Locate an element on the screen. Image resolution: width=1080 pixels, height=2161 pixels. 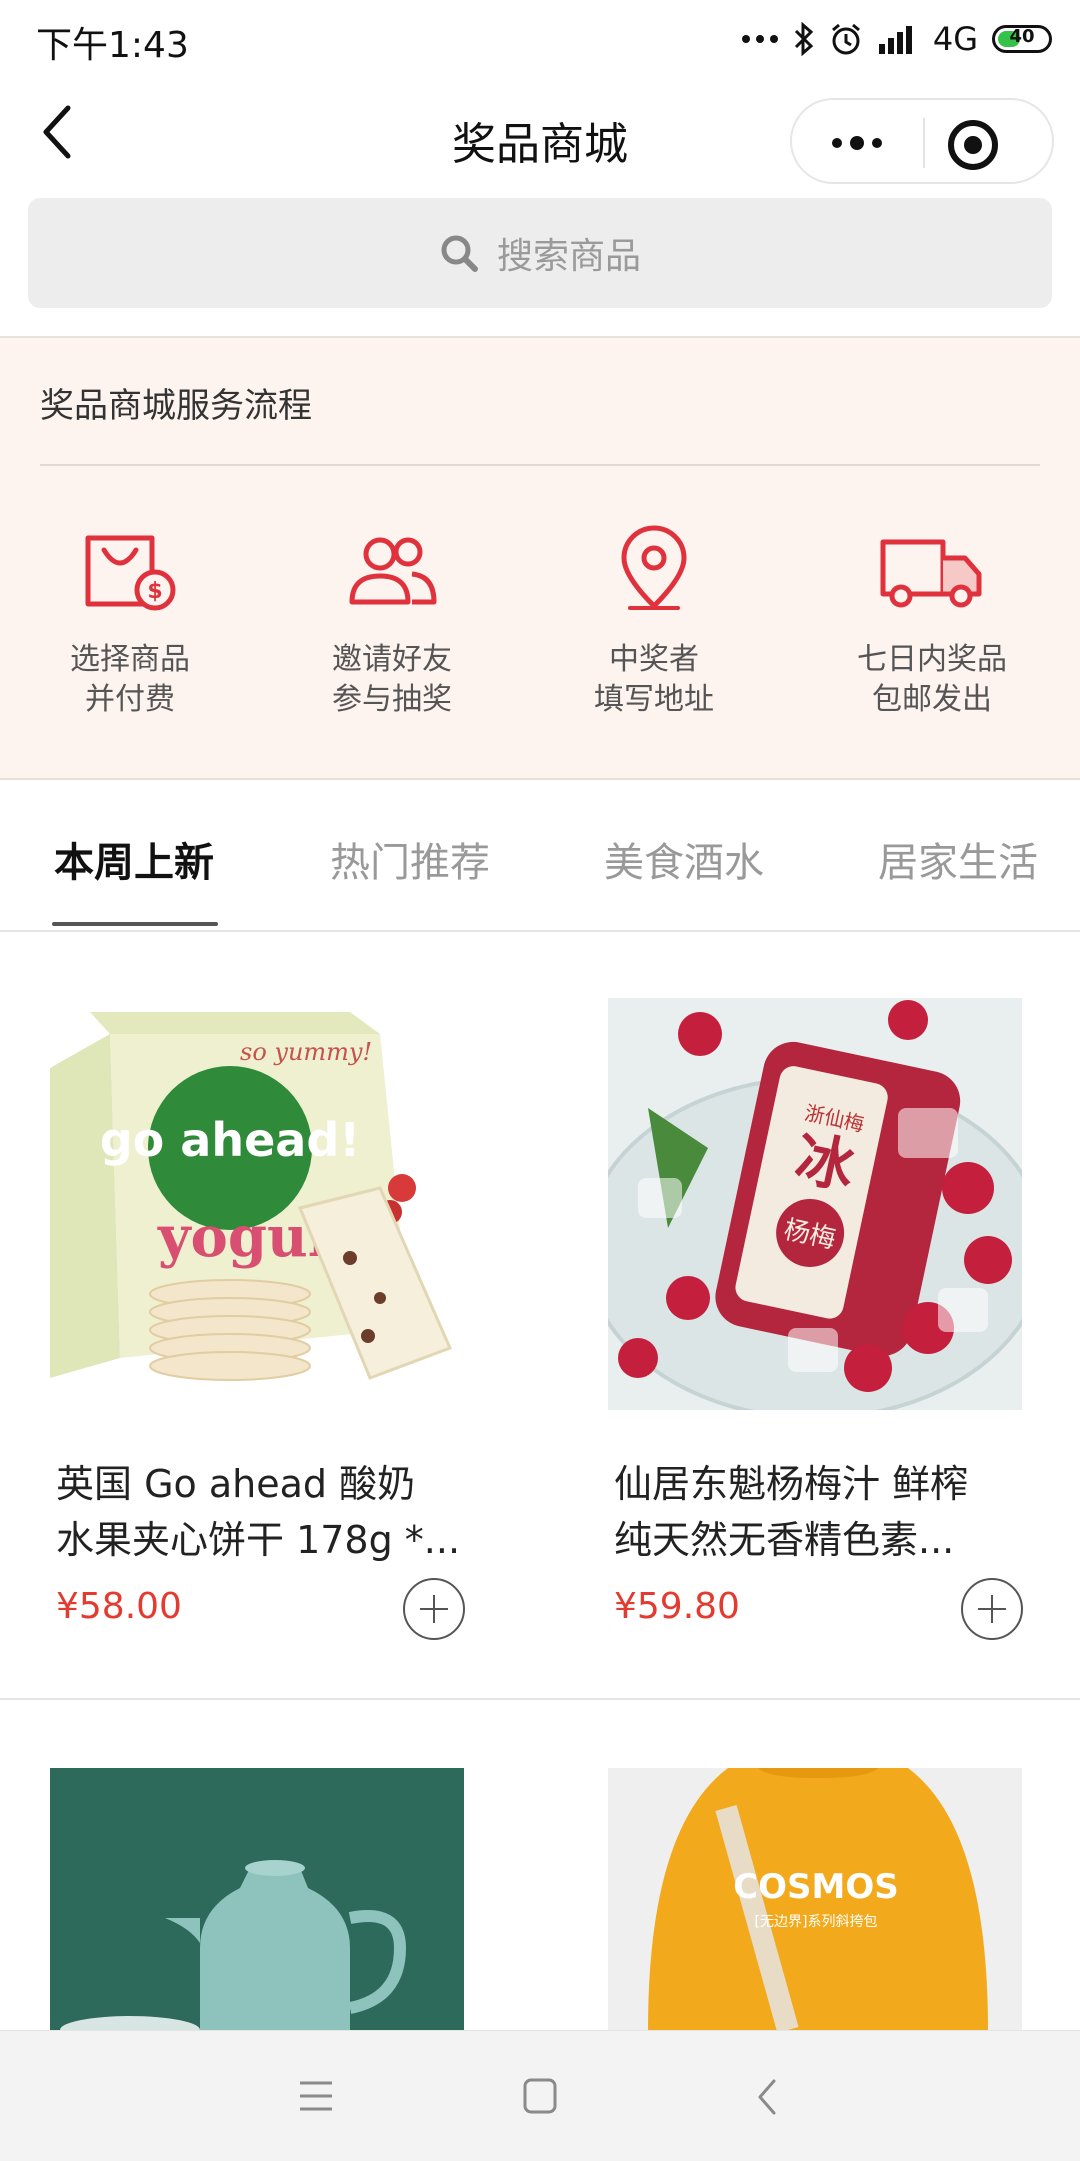
location-pin-icon is located at coordinates (654, 567).